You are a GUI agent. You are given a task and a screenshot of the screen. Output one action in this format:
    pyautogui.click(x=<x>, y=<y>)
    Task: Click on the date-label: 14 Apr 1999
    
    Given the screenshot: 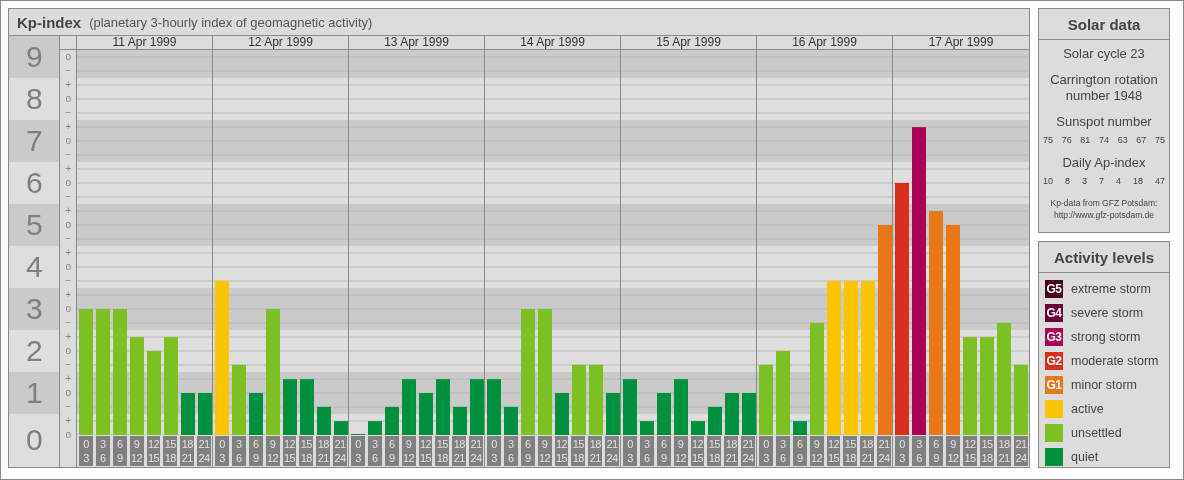 What is the action you would take?
    pyautogui.click(x=553, y=42)
    